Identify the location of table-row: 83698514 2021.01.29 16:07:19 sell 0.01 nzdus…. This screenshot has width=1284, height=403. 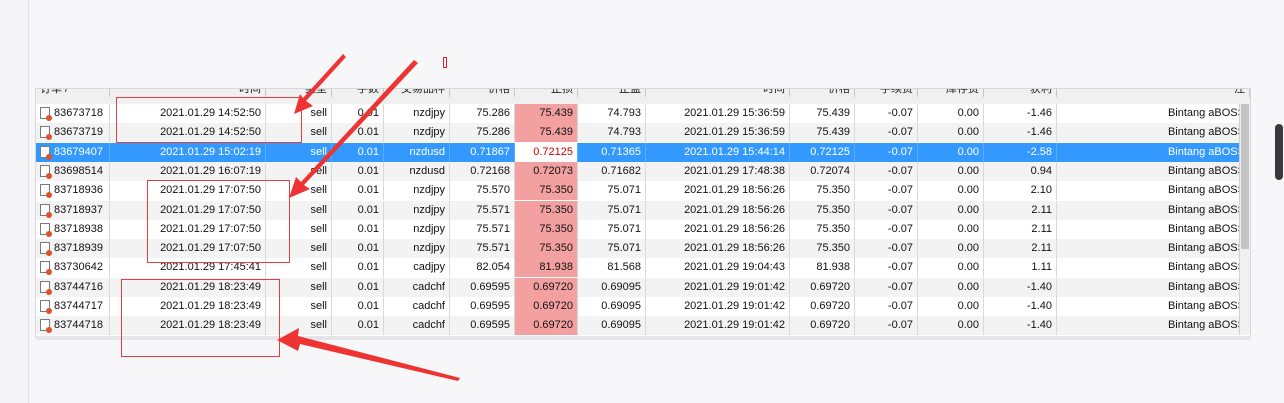
(643, 171).